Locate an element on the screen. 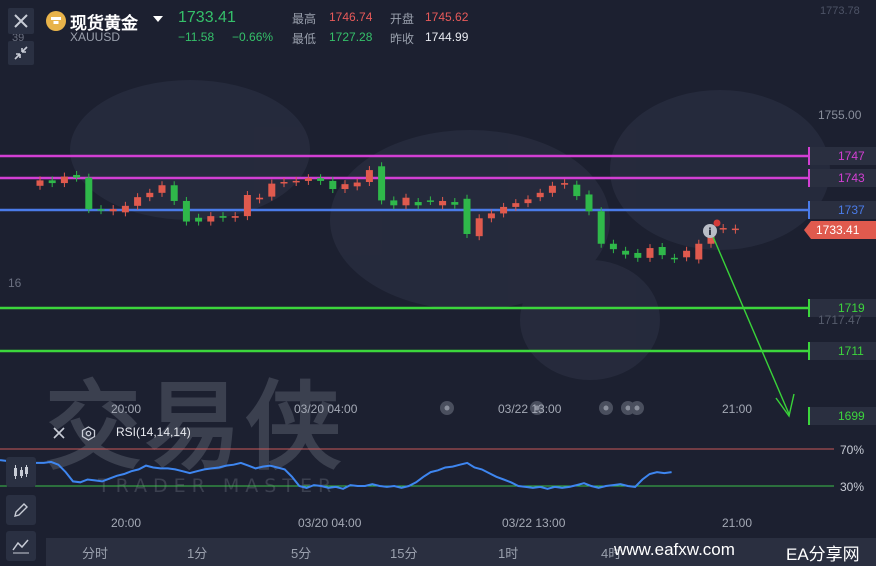 Image resolution: width=876 pixels, height=566 pixels. current-price-value: 1733.41 is located at coordinates (838, 230).